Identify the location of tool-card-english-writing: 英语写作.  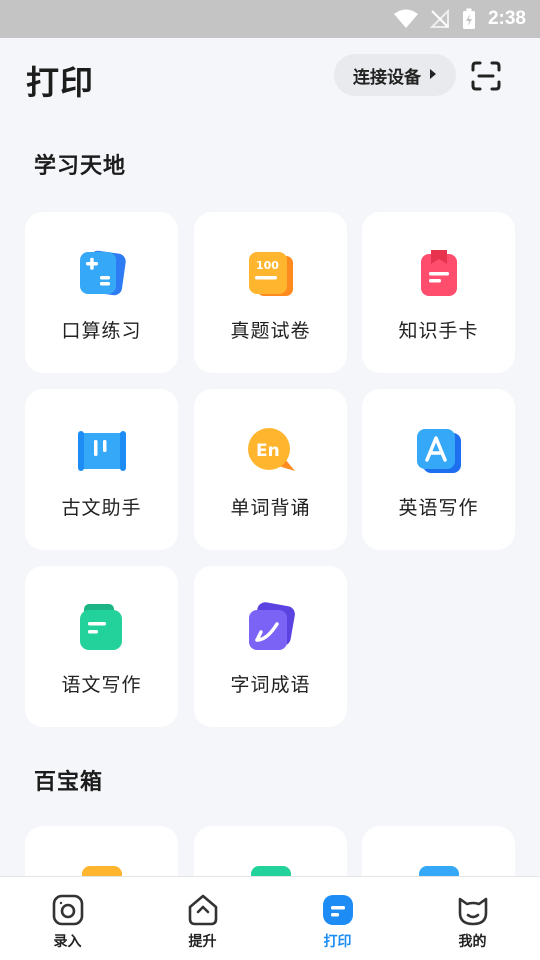
(438, 469).